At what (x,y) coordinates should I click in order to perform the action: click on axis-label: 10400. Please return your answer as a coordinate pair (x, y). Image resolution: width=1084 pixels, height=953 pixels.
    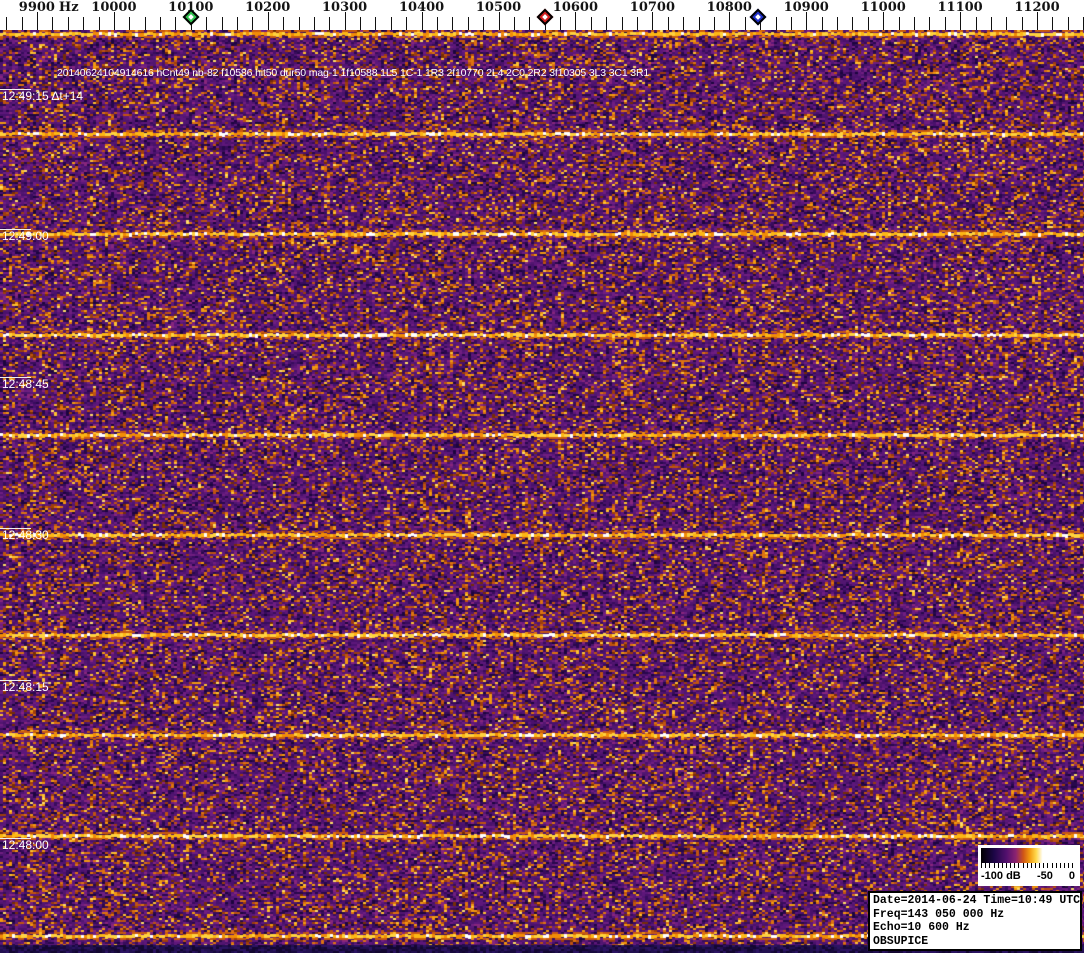
    Looking at the image, I should click on (421, 7).